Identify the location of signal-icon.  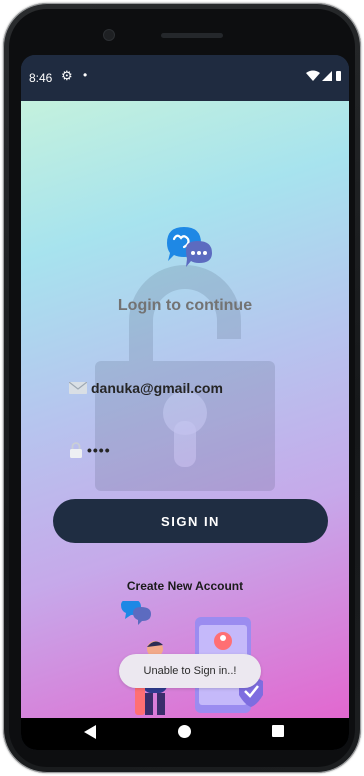
(327, 76).